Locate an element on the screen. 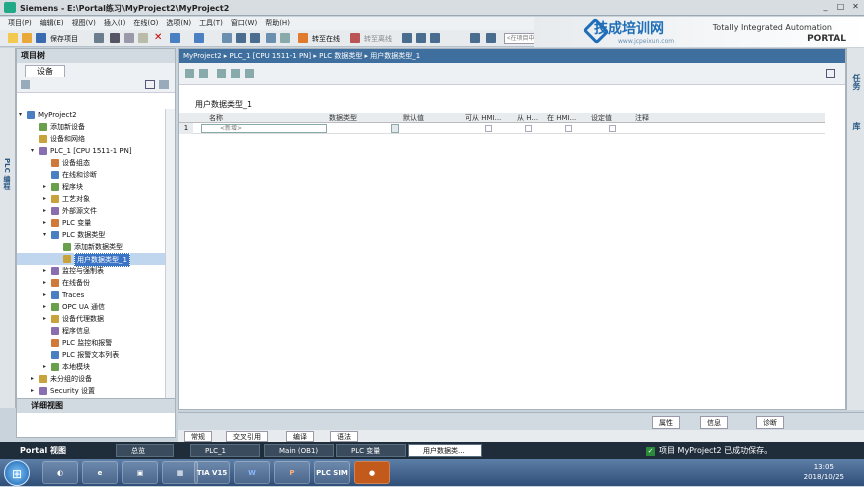 Image resolution: width=864 pixels, height=487 pixels. horizontal-split-icon is located at coordinates (475, 38).